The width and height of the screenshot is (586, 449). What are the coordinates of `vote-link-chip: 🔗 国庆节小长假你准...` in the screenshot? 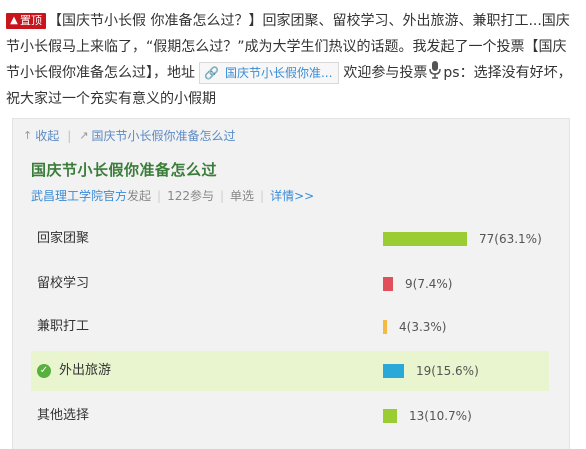 It's located at (269, 73).